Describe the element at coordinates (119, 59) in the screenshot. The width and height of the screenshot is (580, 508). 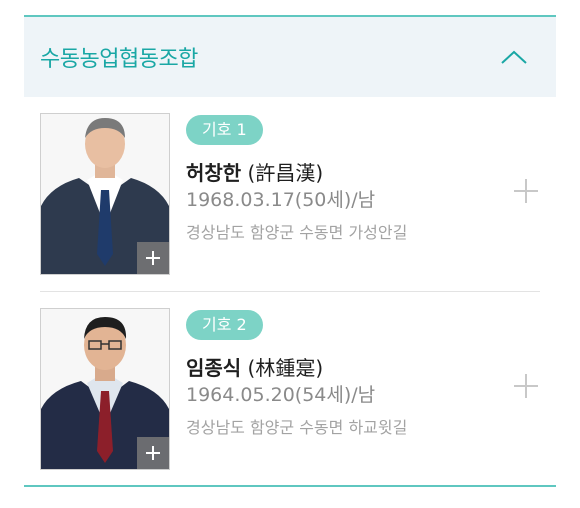
I see `section-title: 수동농업협동조합` at that location.